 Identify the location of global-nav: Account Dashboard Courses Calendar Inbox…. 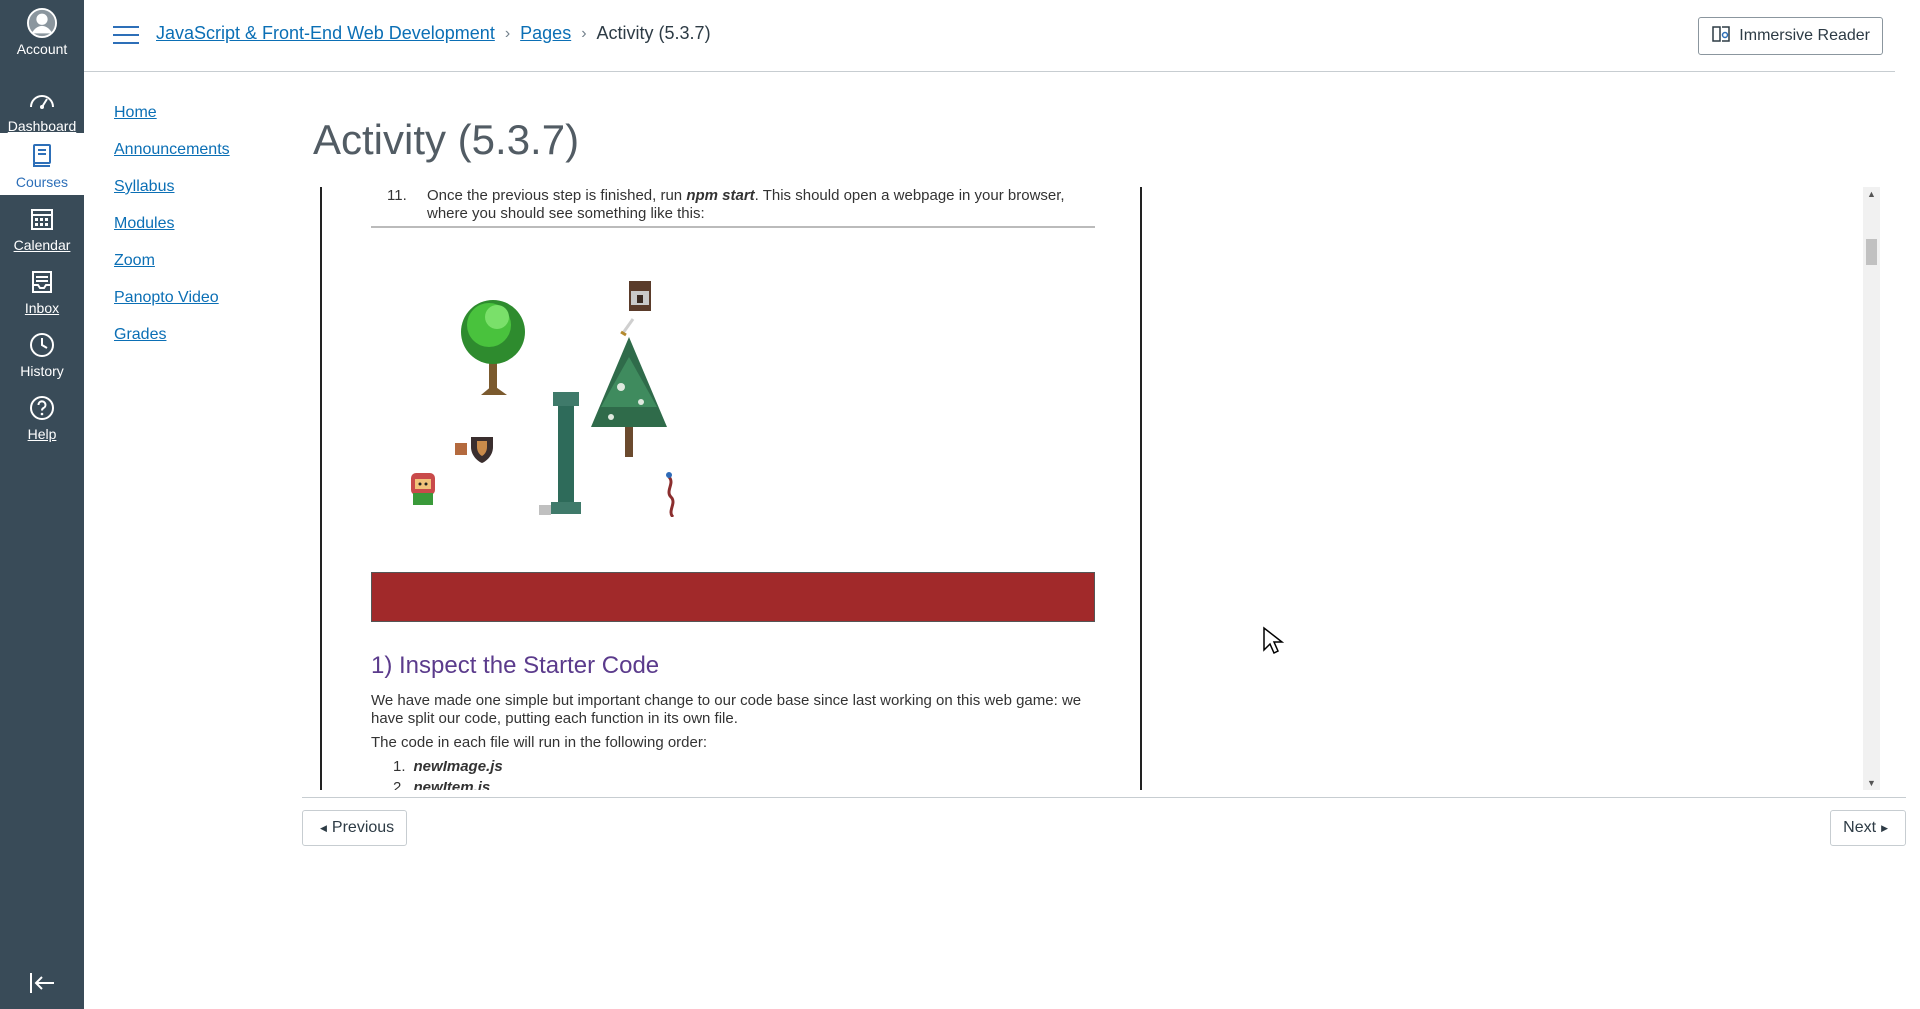
(42, 504).